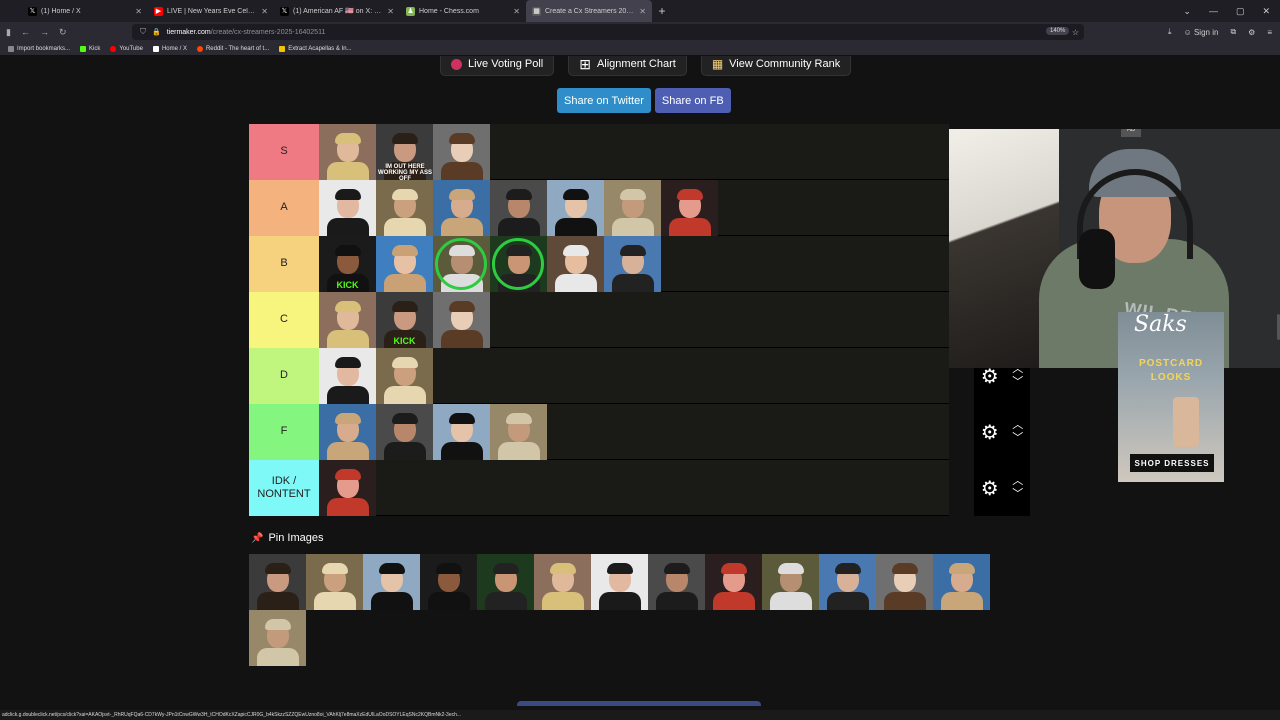  I want to click on forward-icon: →, so click(44, 32).